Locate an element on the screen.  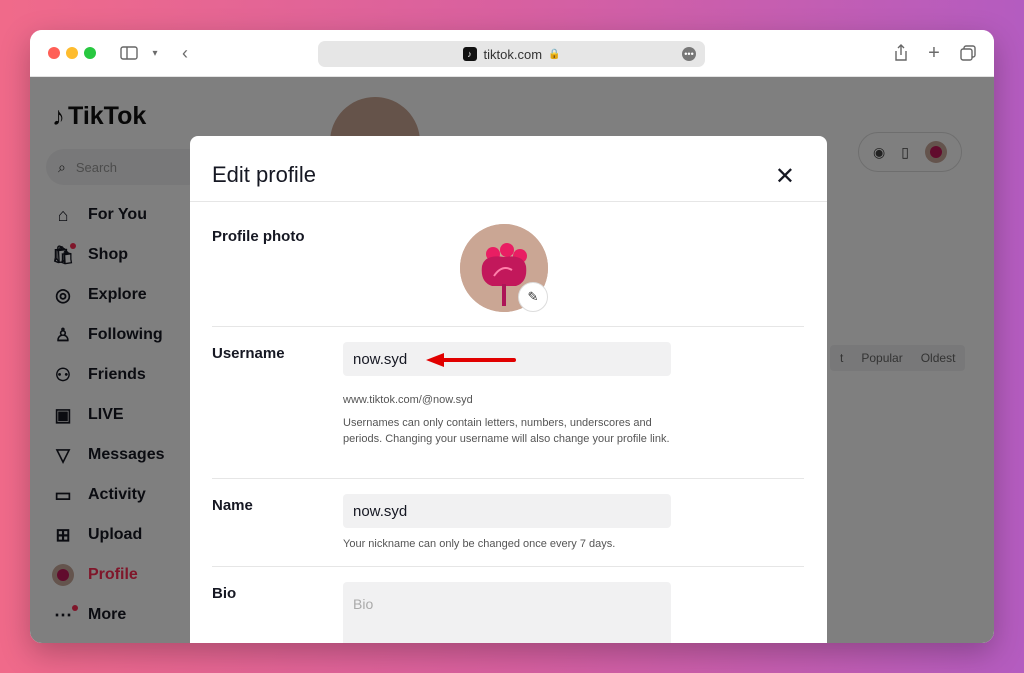
name-input: now.syd is located at coordinates (507, 511).